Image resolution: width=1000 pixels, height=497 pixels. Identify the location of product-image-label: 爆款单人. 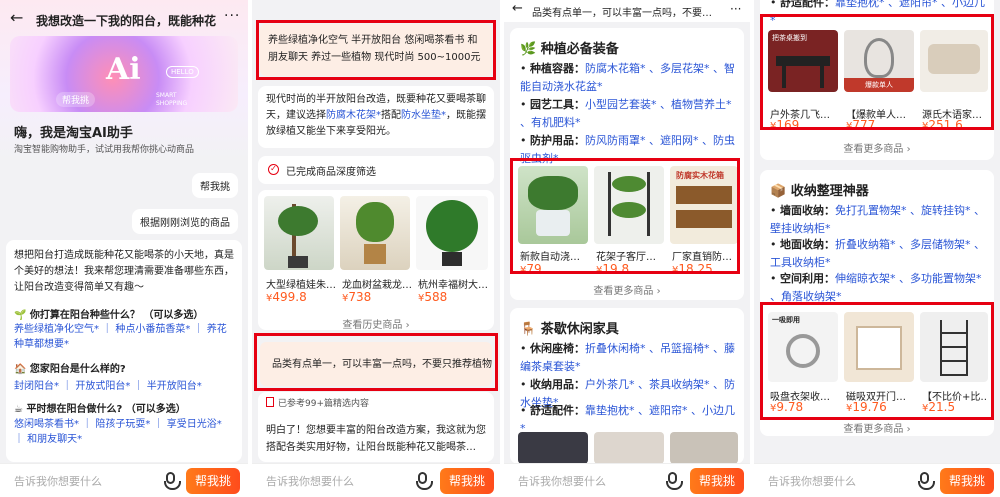
(879, 85).